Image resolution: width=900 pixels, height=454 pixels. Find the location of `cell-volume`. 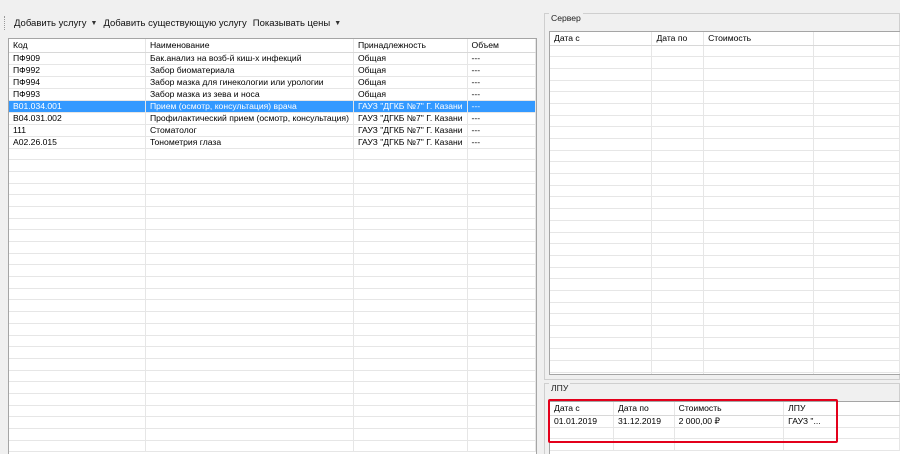

cell-volume is located at coordinates (501, 165).